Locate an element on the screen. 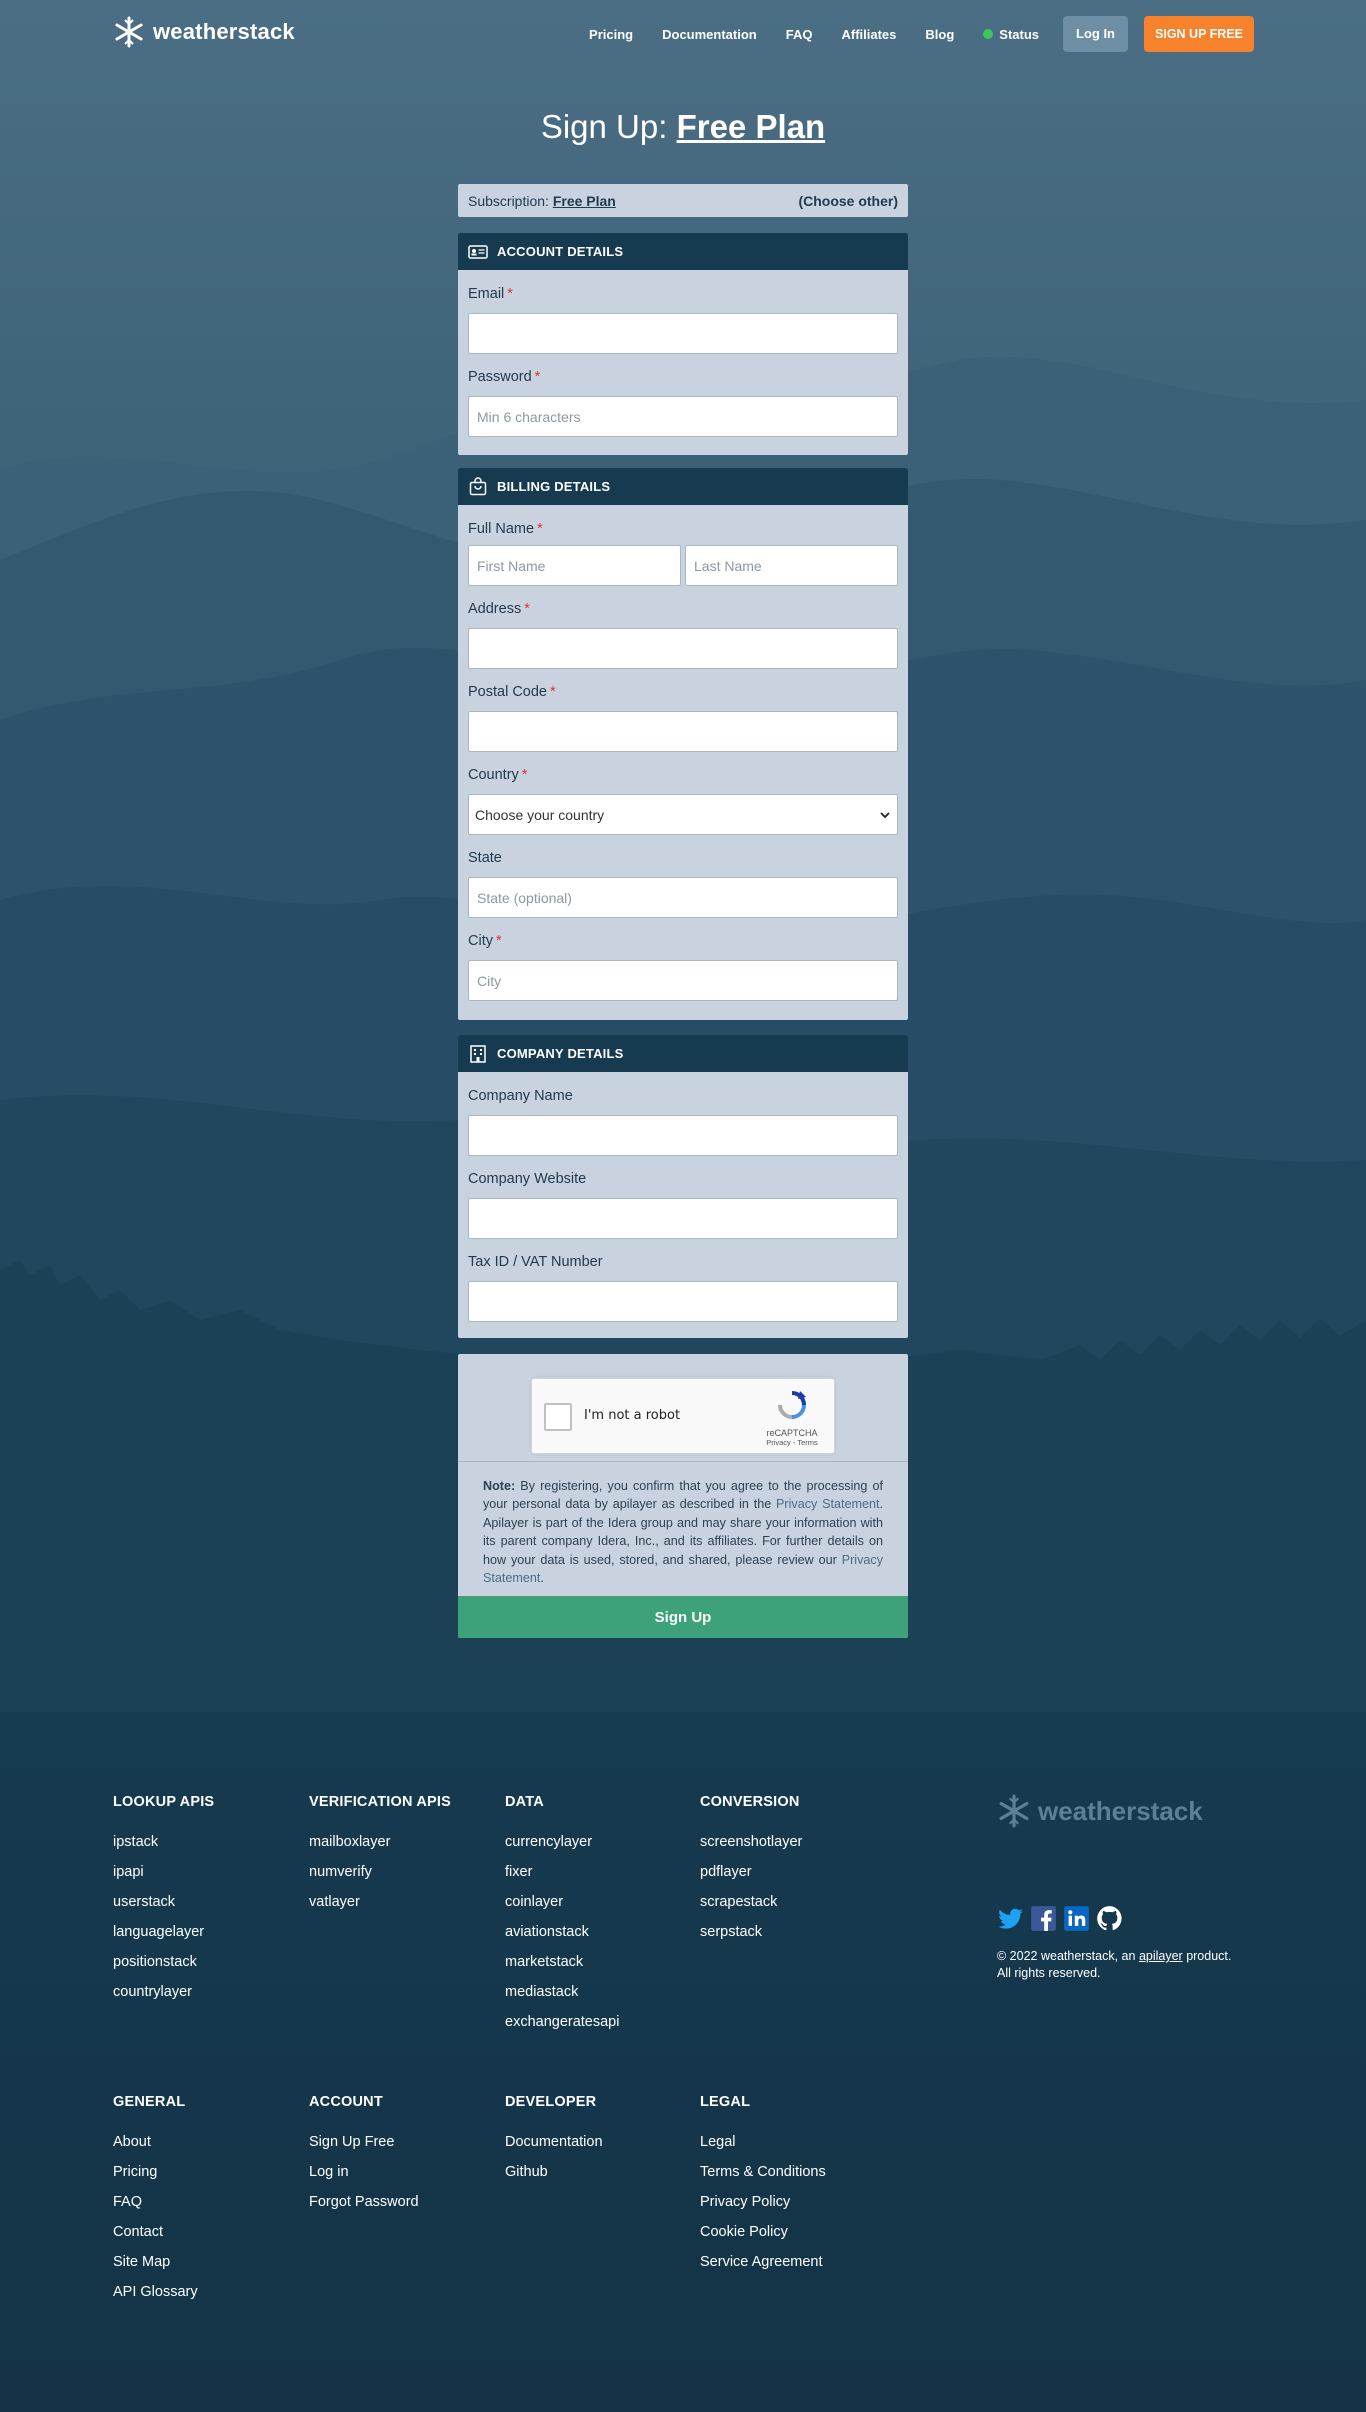 The width and height of the screenshot is (1366, 2412). billing-details-header: BILLING DETAILS is located at coordinates (683, 486).